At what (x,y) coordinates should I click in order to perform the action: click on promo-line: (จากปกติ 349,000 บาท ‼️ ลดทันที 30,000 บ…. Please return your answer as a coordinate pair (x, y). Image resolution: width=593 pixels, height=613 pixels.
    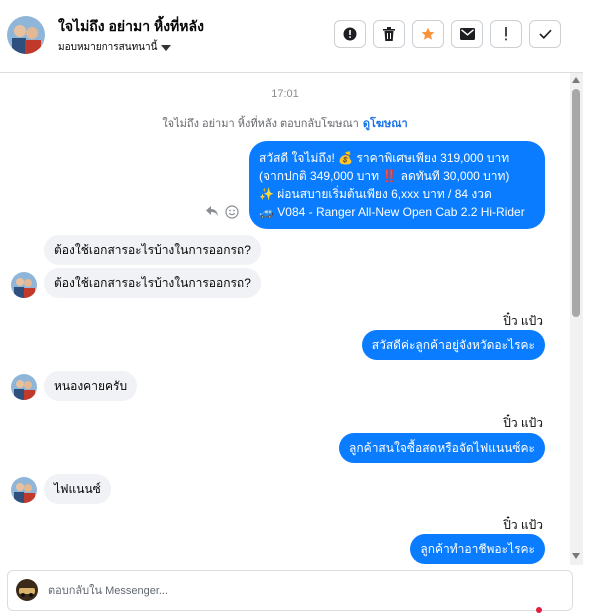
    Looking at the image, I should click on (384, 176).